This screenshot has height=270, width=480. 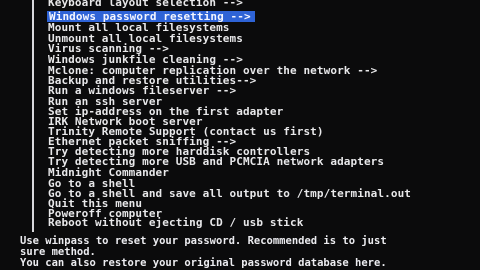 I want to click on menu-item-reboot: Reboot without ejecting CD / usb stick, so click(x=175, y=222).